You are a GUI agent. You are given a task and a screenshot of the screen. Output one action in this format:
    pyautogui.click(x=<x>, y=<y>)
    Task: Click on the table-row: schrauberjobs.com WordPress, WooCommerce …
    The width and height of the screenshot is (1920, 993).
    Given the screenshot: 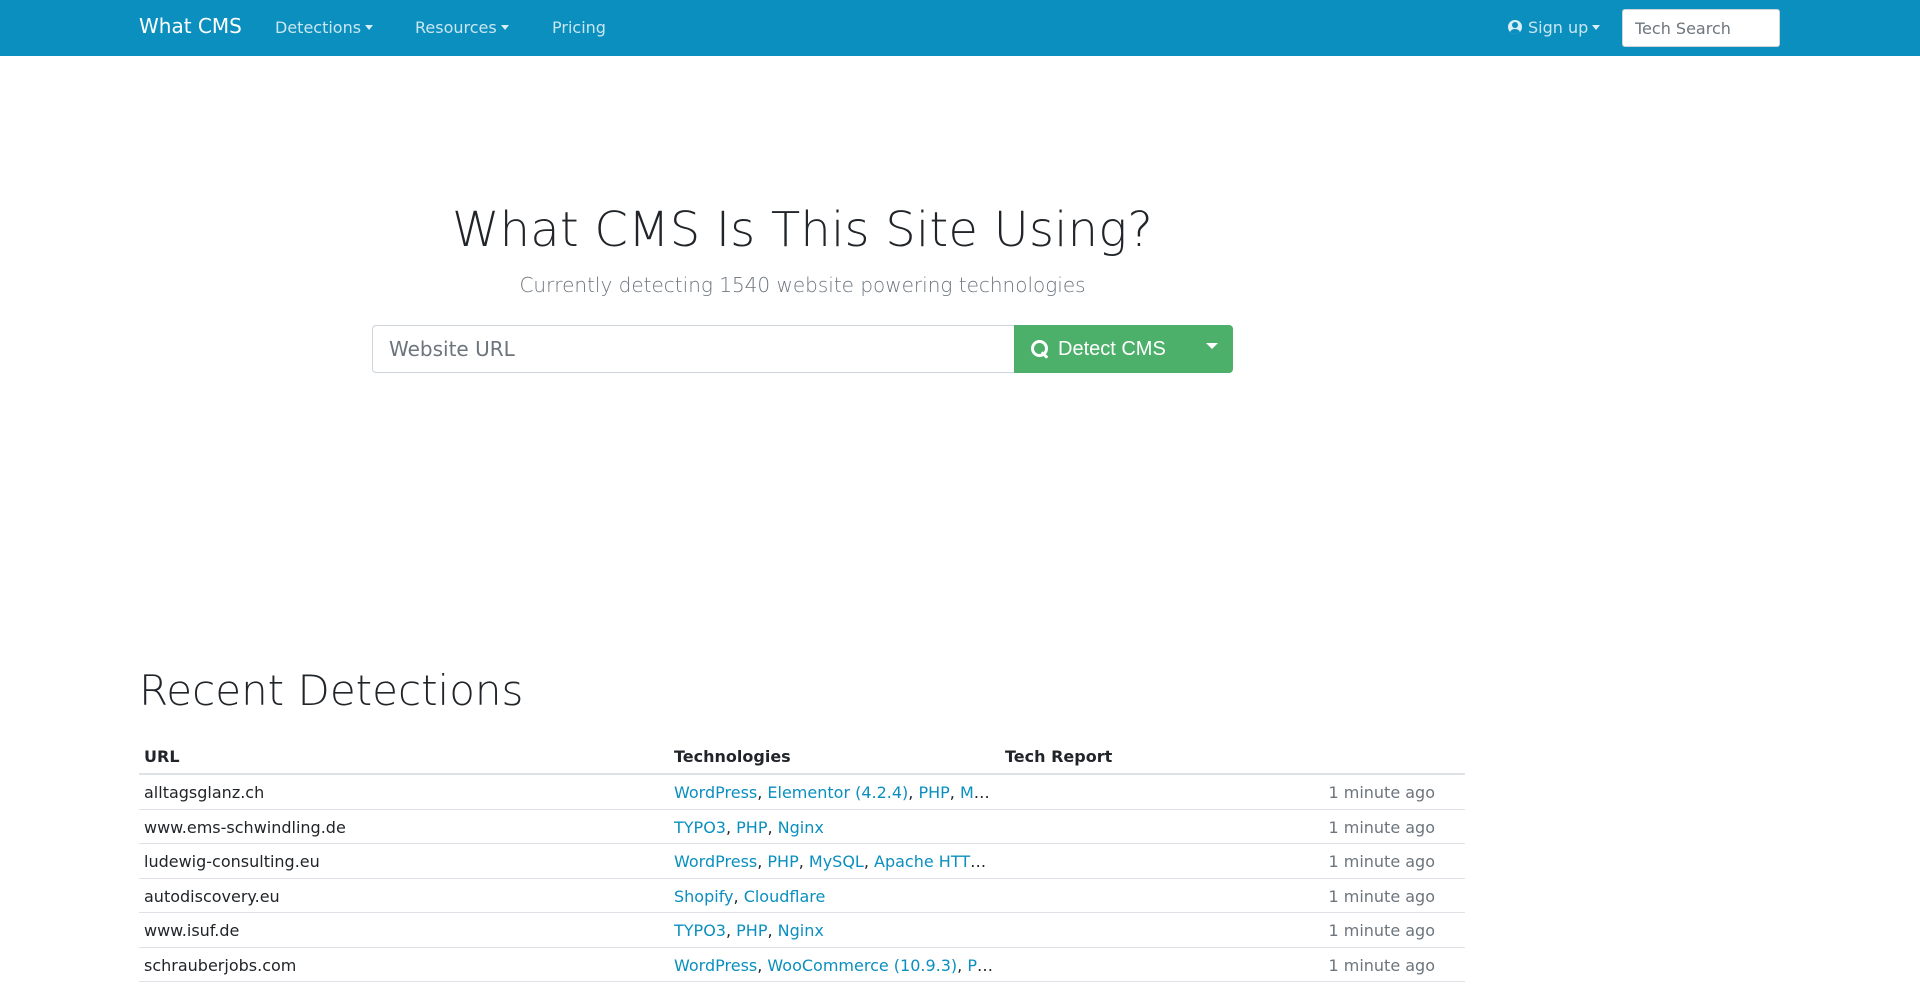 What is the action you would take?
    pyautogui.click(x=802, y=965)
    